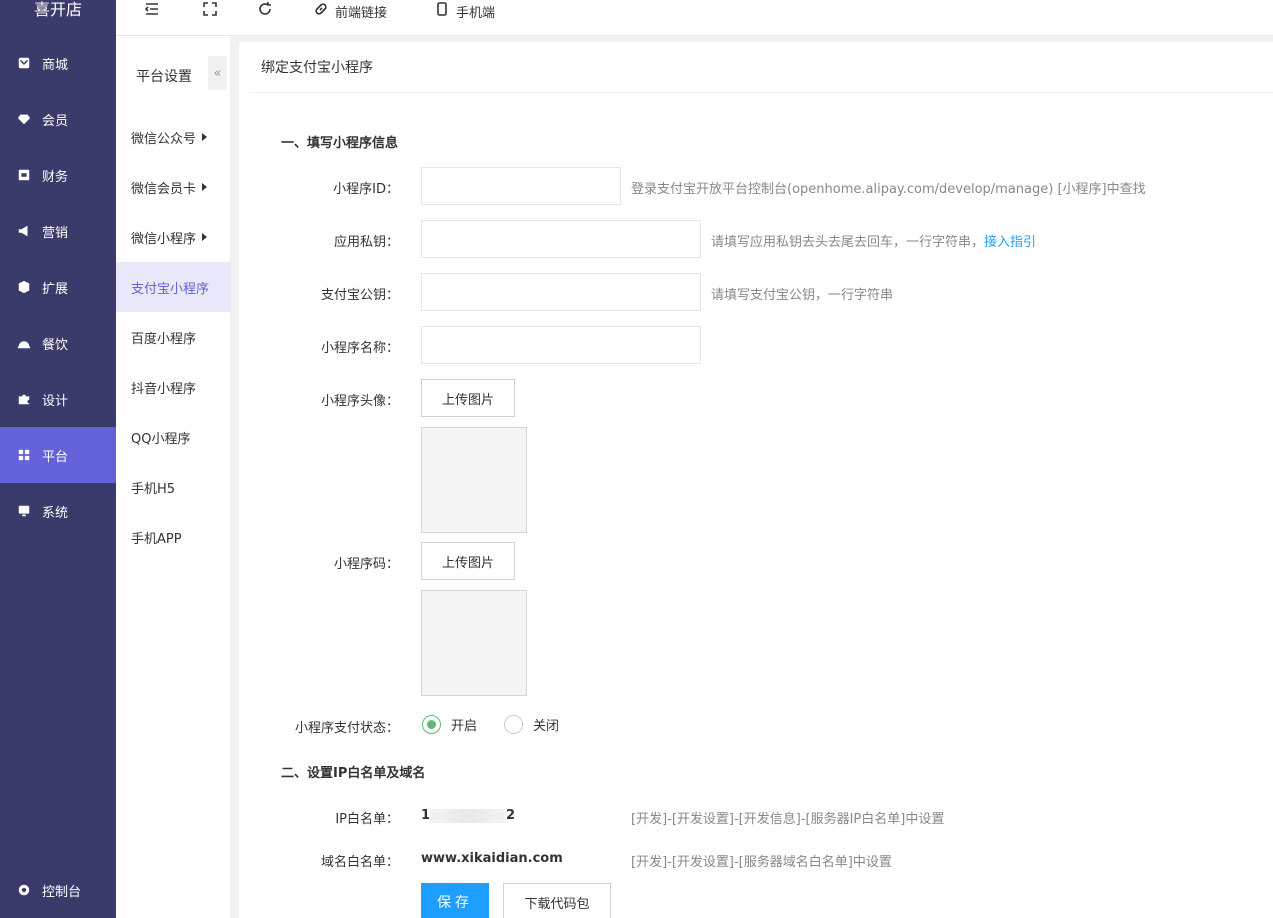 This screenshot has width=1273, height=918. Describe the element at coordinates (468, 398) in the screenshot. I see `avatar-upload-button: 上传图片` at that location.